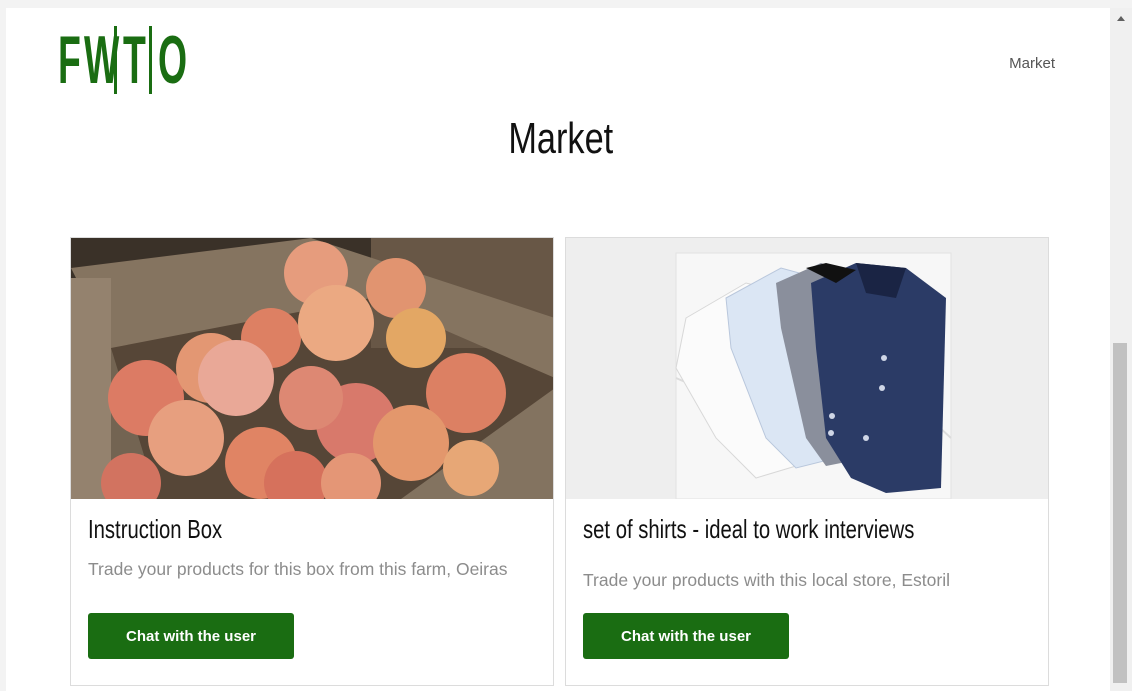  I want to click on page-title: Market, so click(561, 138).